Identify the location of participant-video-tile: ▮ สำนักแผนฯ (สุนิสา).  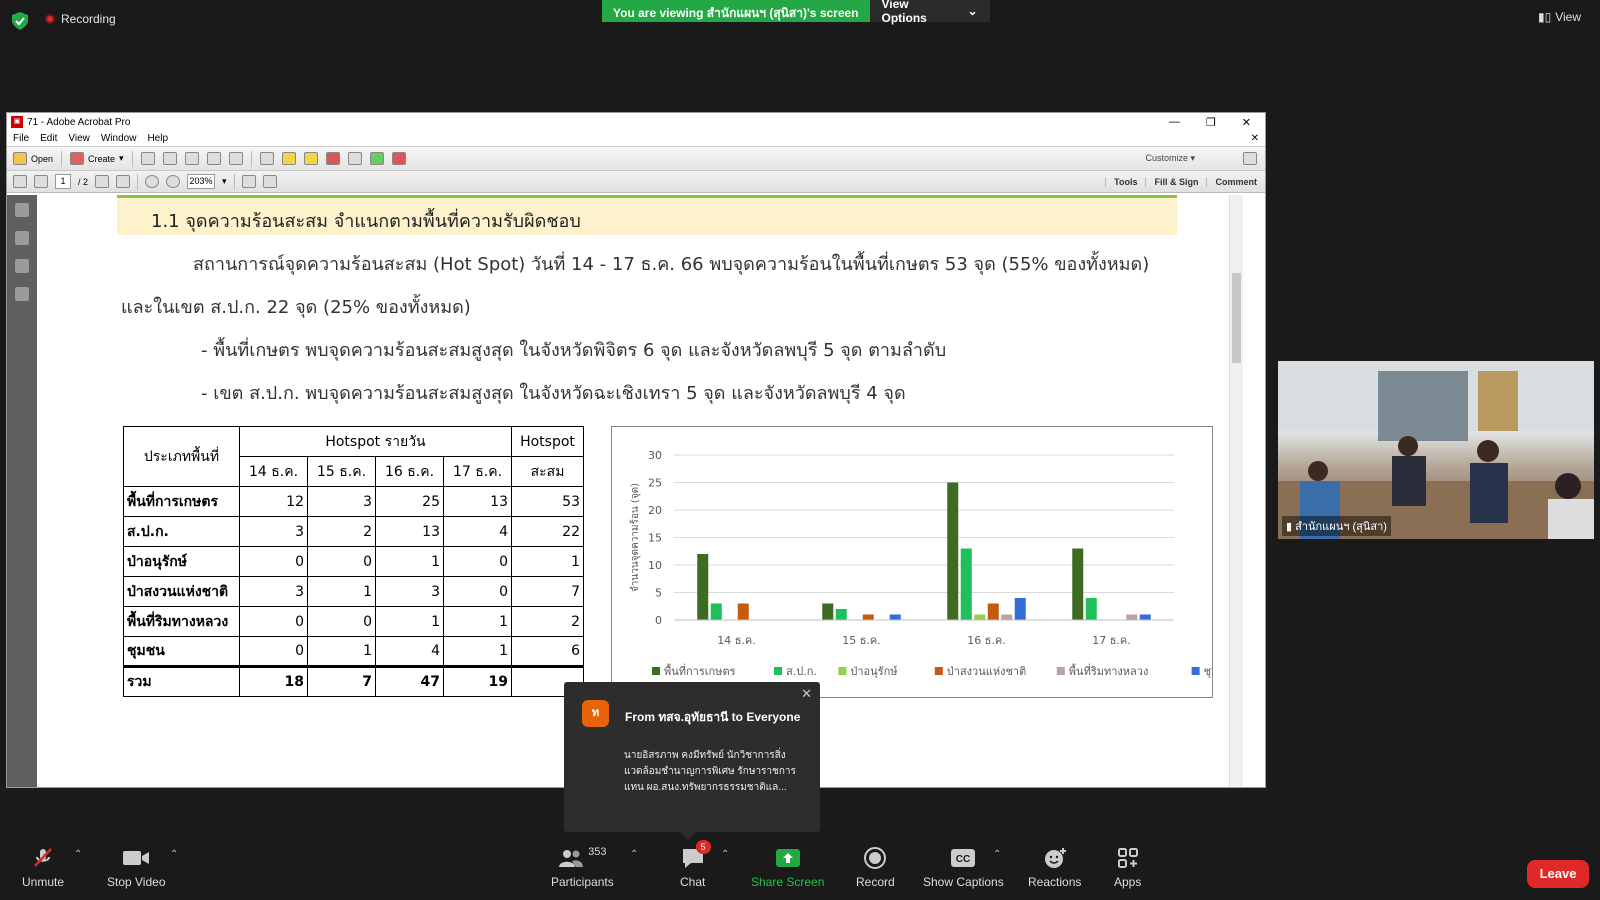
(1436, 450).